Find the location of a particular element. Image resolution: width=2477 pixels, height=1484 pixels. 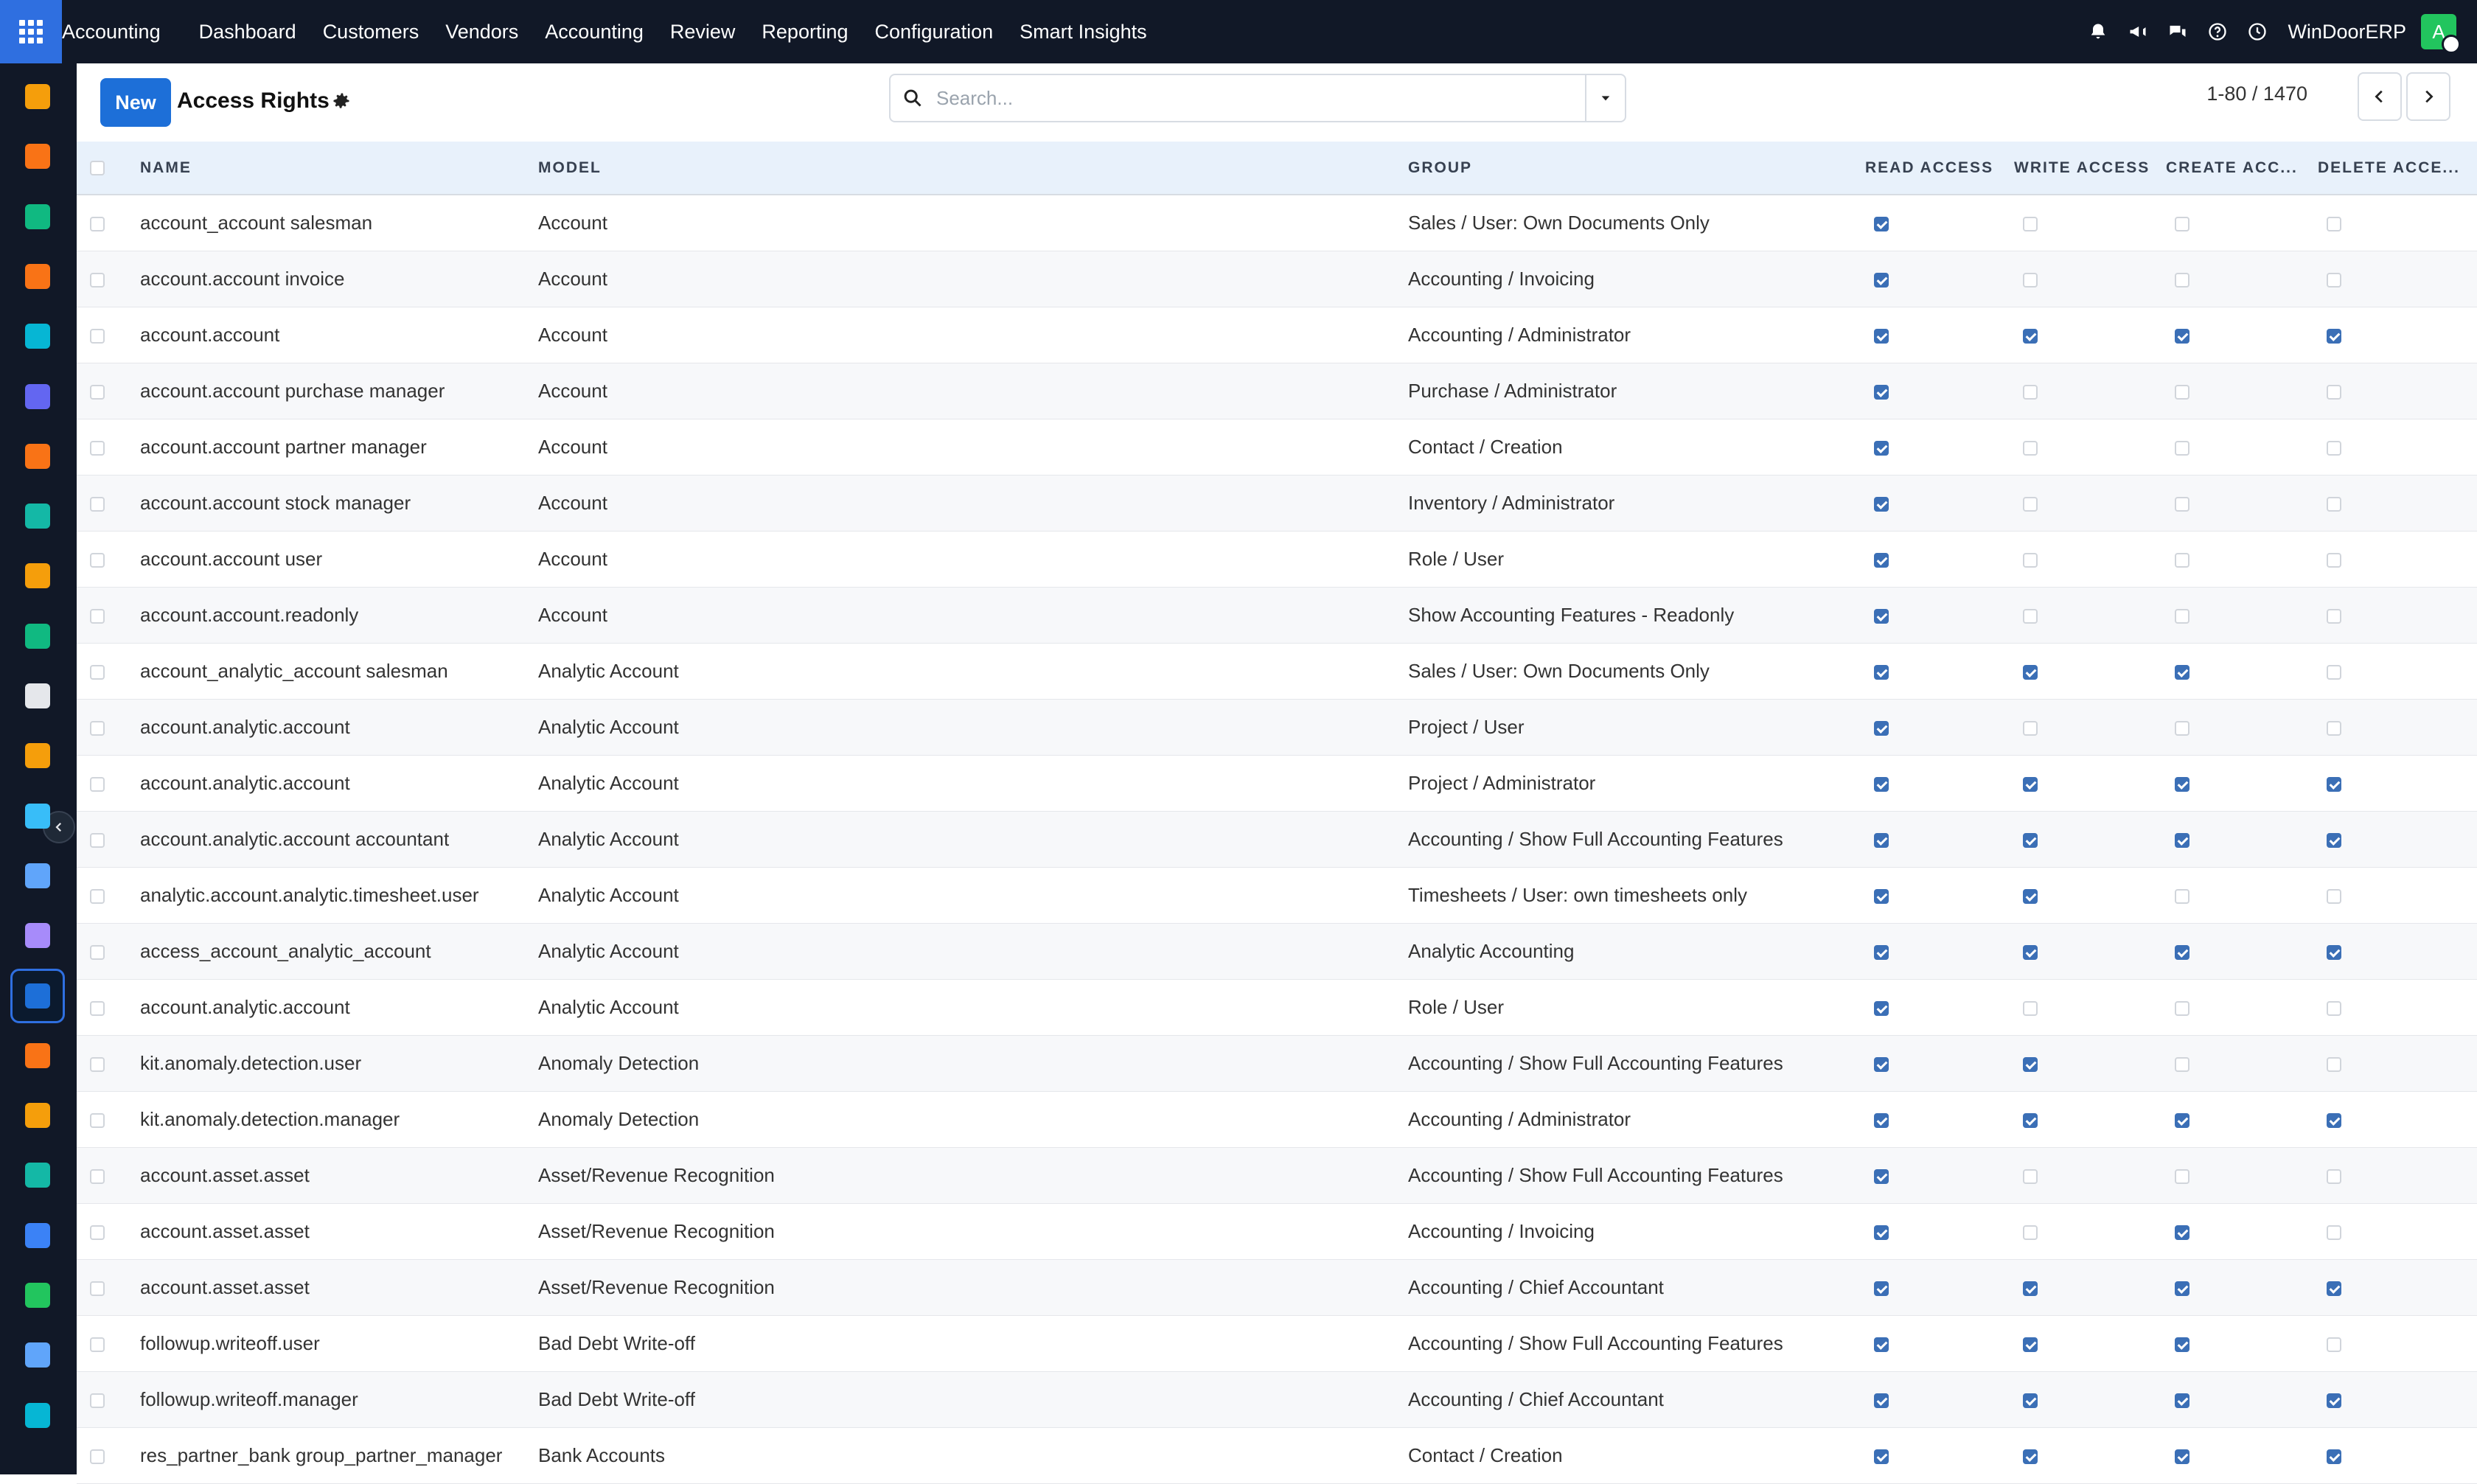

barcode-app-icon is located at coordinates (38, 936).